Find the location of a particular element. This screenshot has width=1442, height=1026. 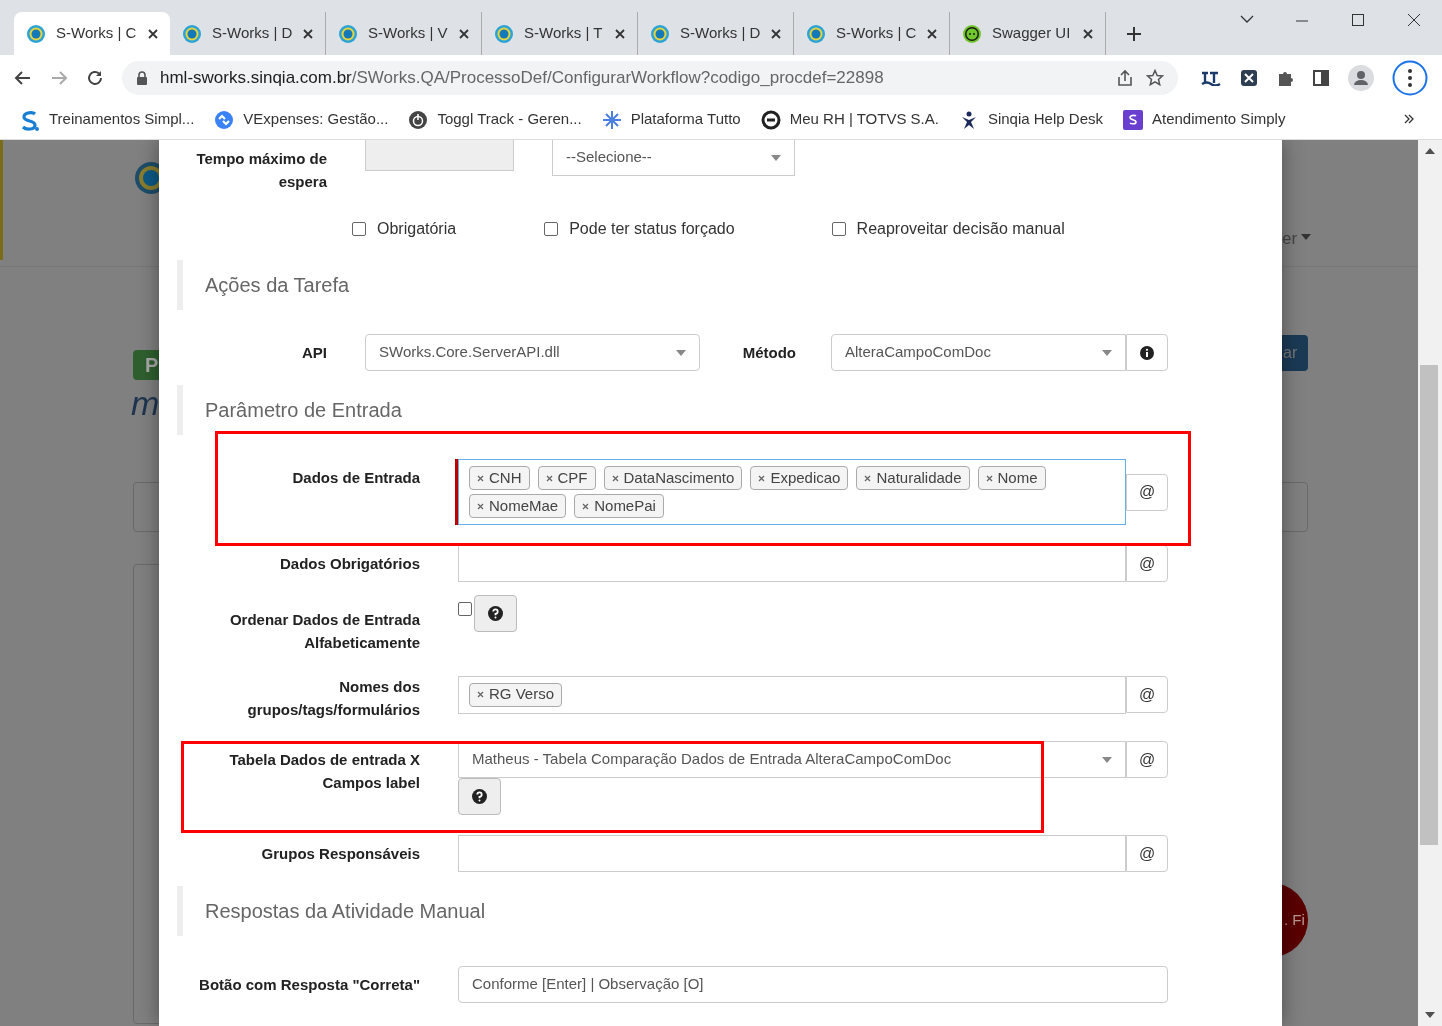

reload-icon is located at coordinates (95, 77).